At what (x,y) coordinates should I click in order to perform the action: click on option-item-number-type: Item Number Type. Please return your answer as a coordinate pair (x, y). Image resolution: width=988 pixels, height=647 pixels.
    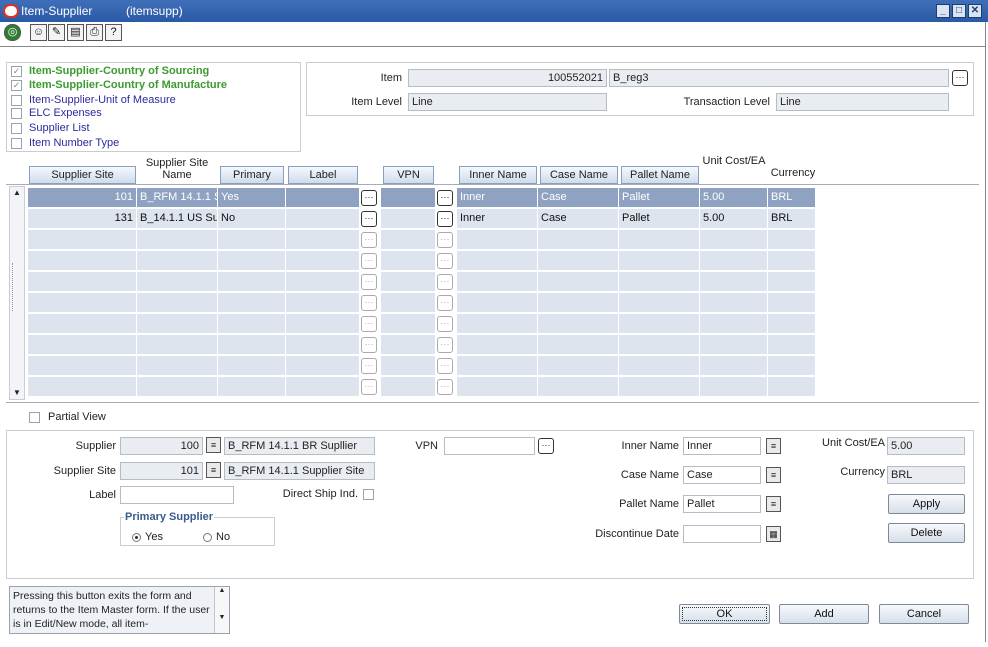
    Looking at the image, I should click on (74, 143).